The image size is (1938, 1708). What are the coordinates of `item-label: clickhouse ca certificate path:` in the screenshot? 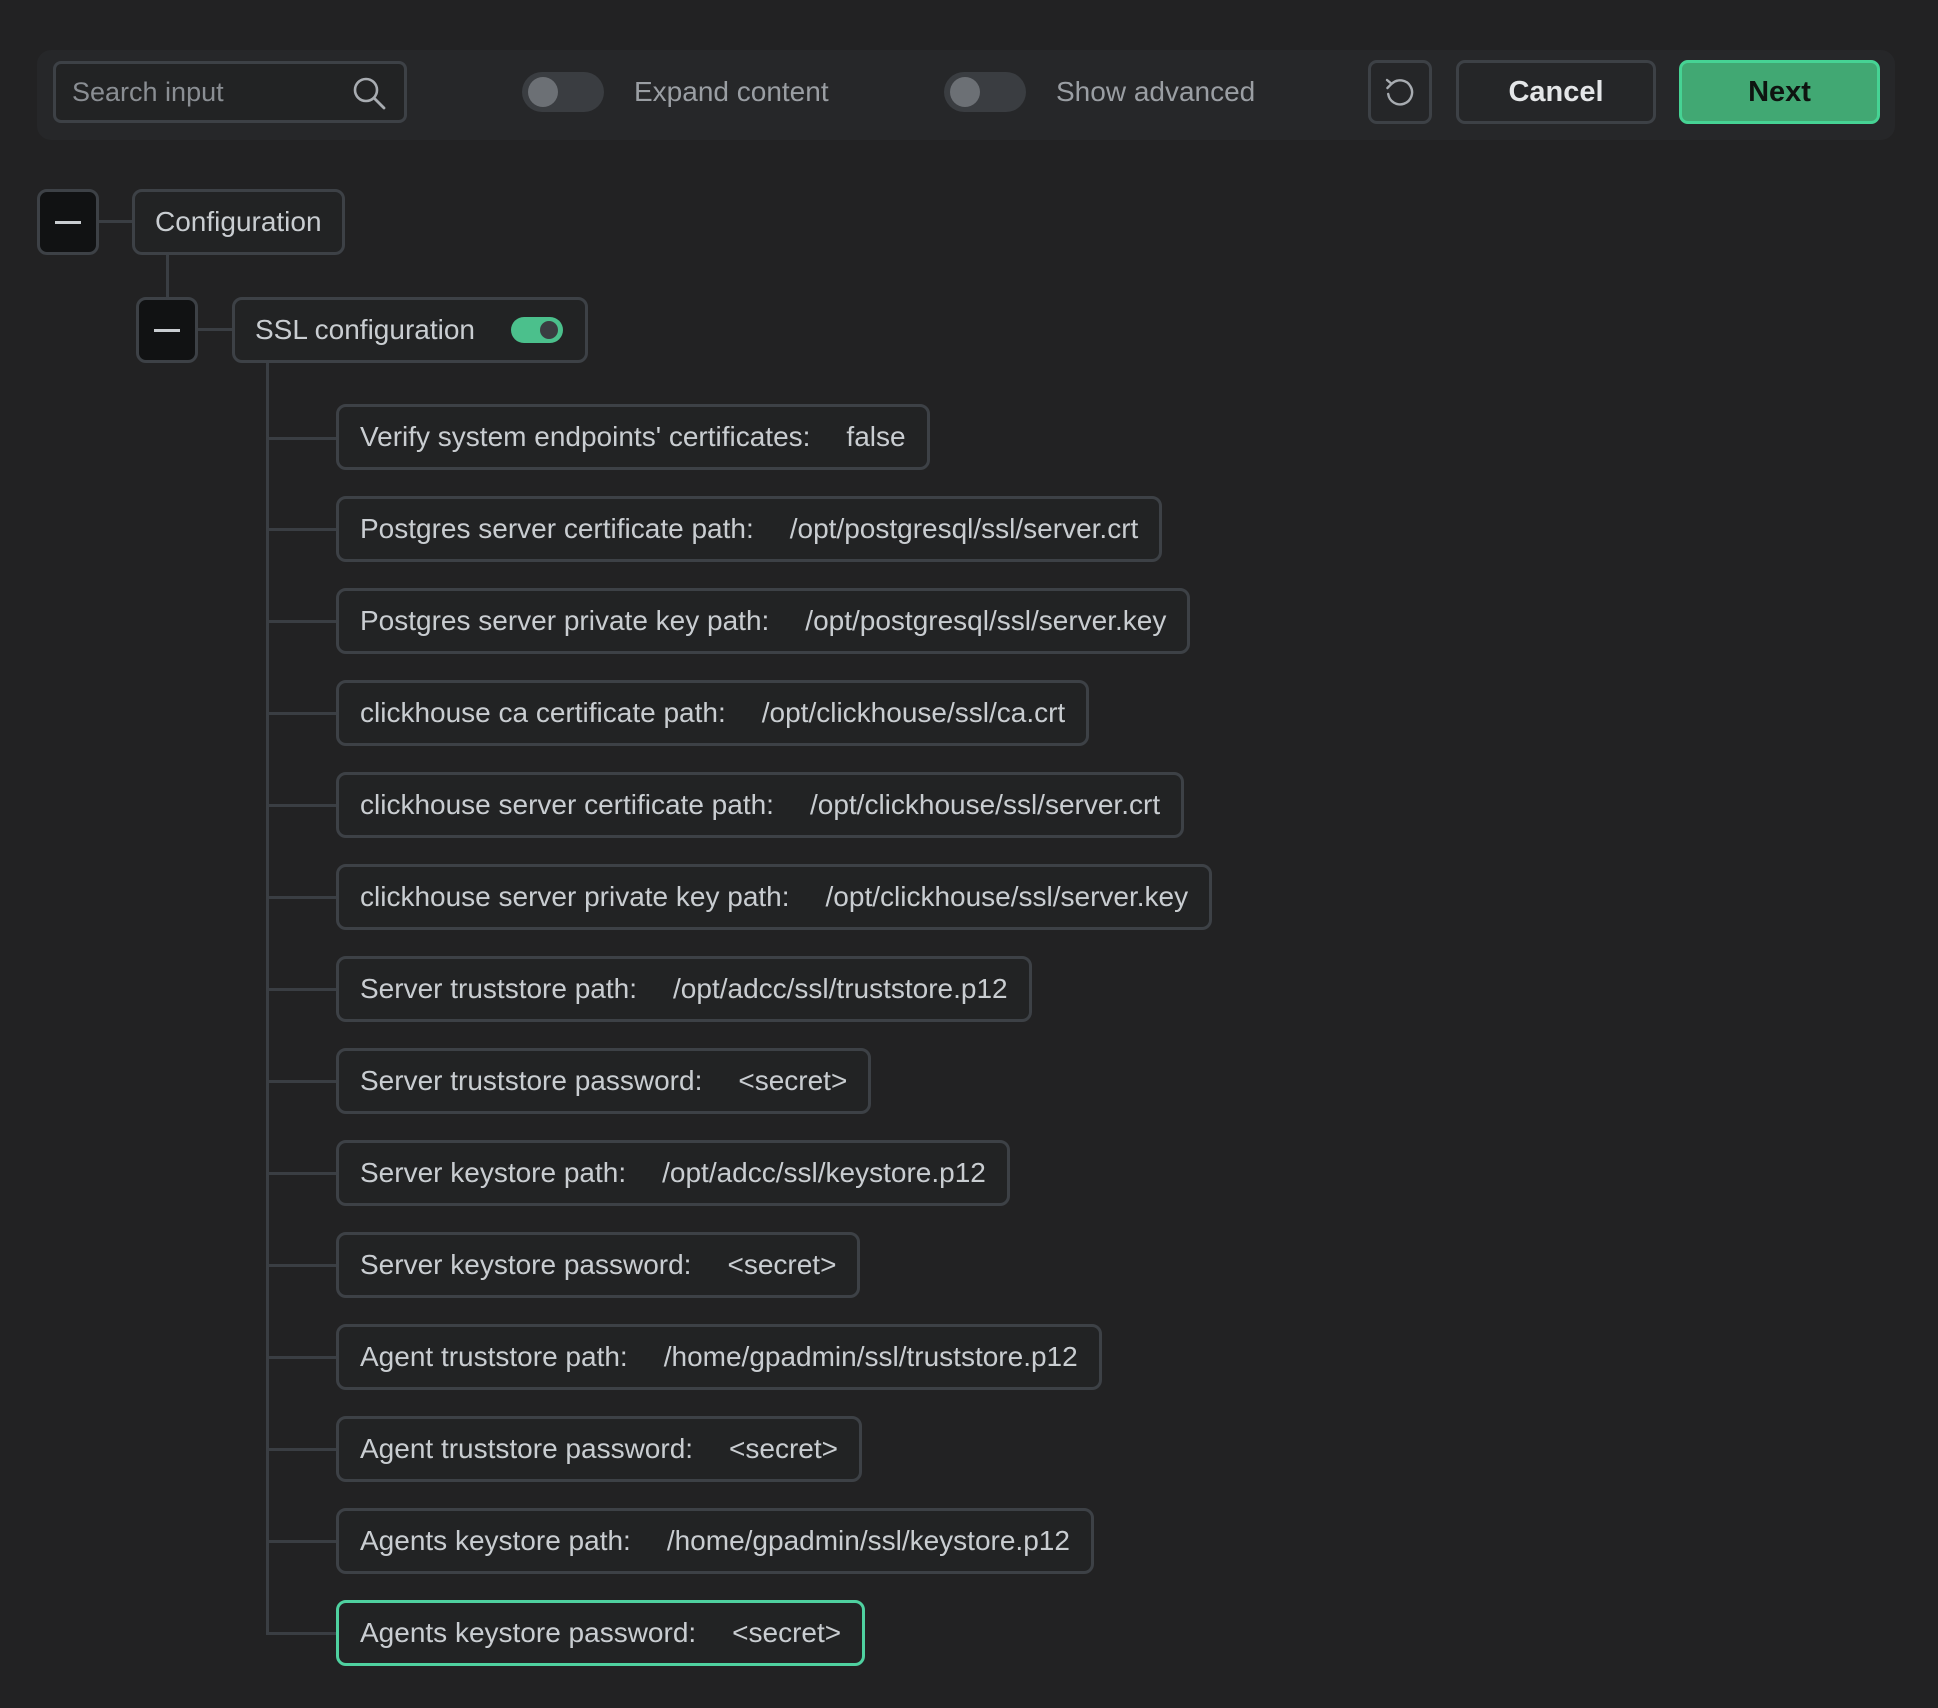 It's located at (543, 712).